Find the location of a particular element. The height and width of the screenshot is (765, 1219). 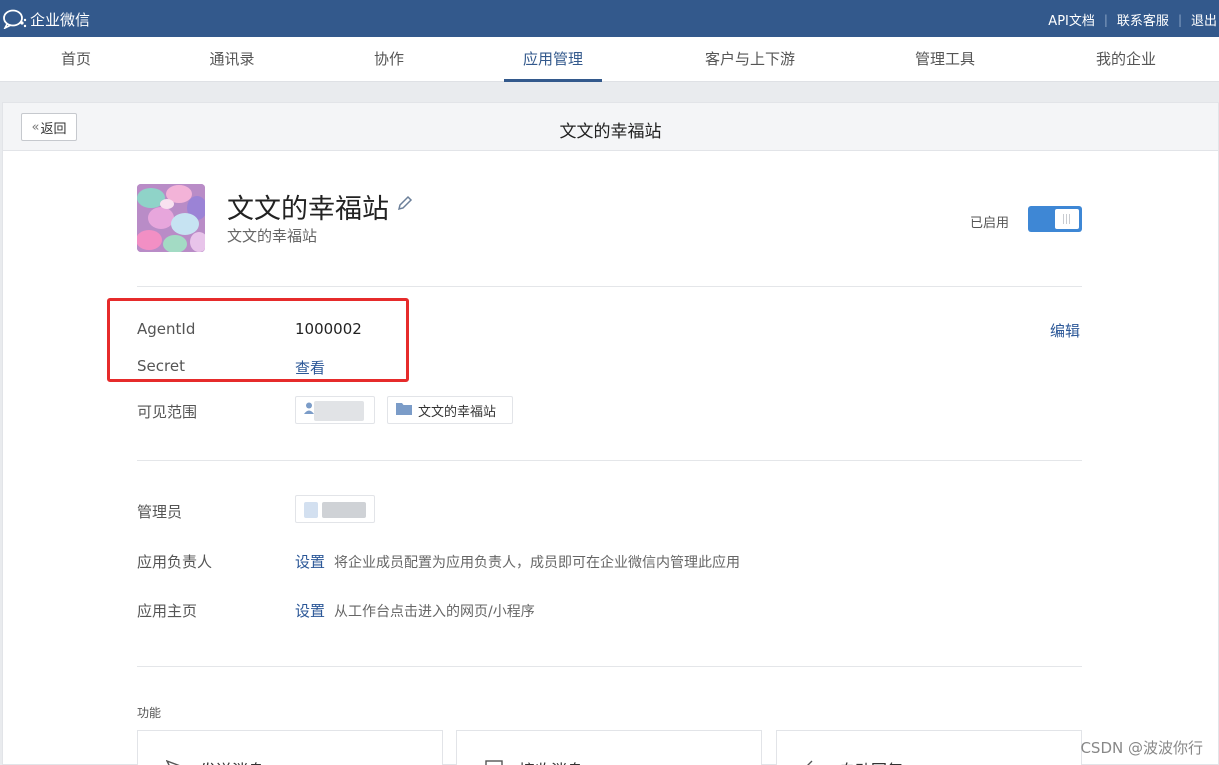

watermark: CSDN @波波你行 is located at coordinates (1141, 748).